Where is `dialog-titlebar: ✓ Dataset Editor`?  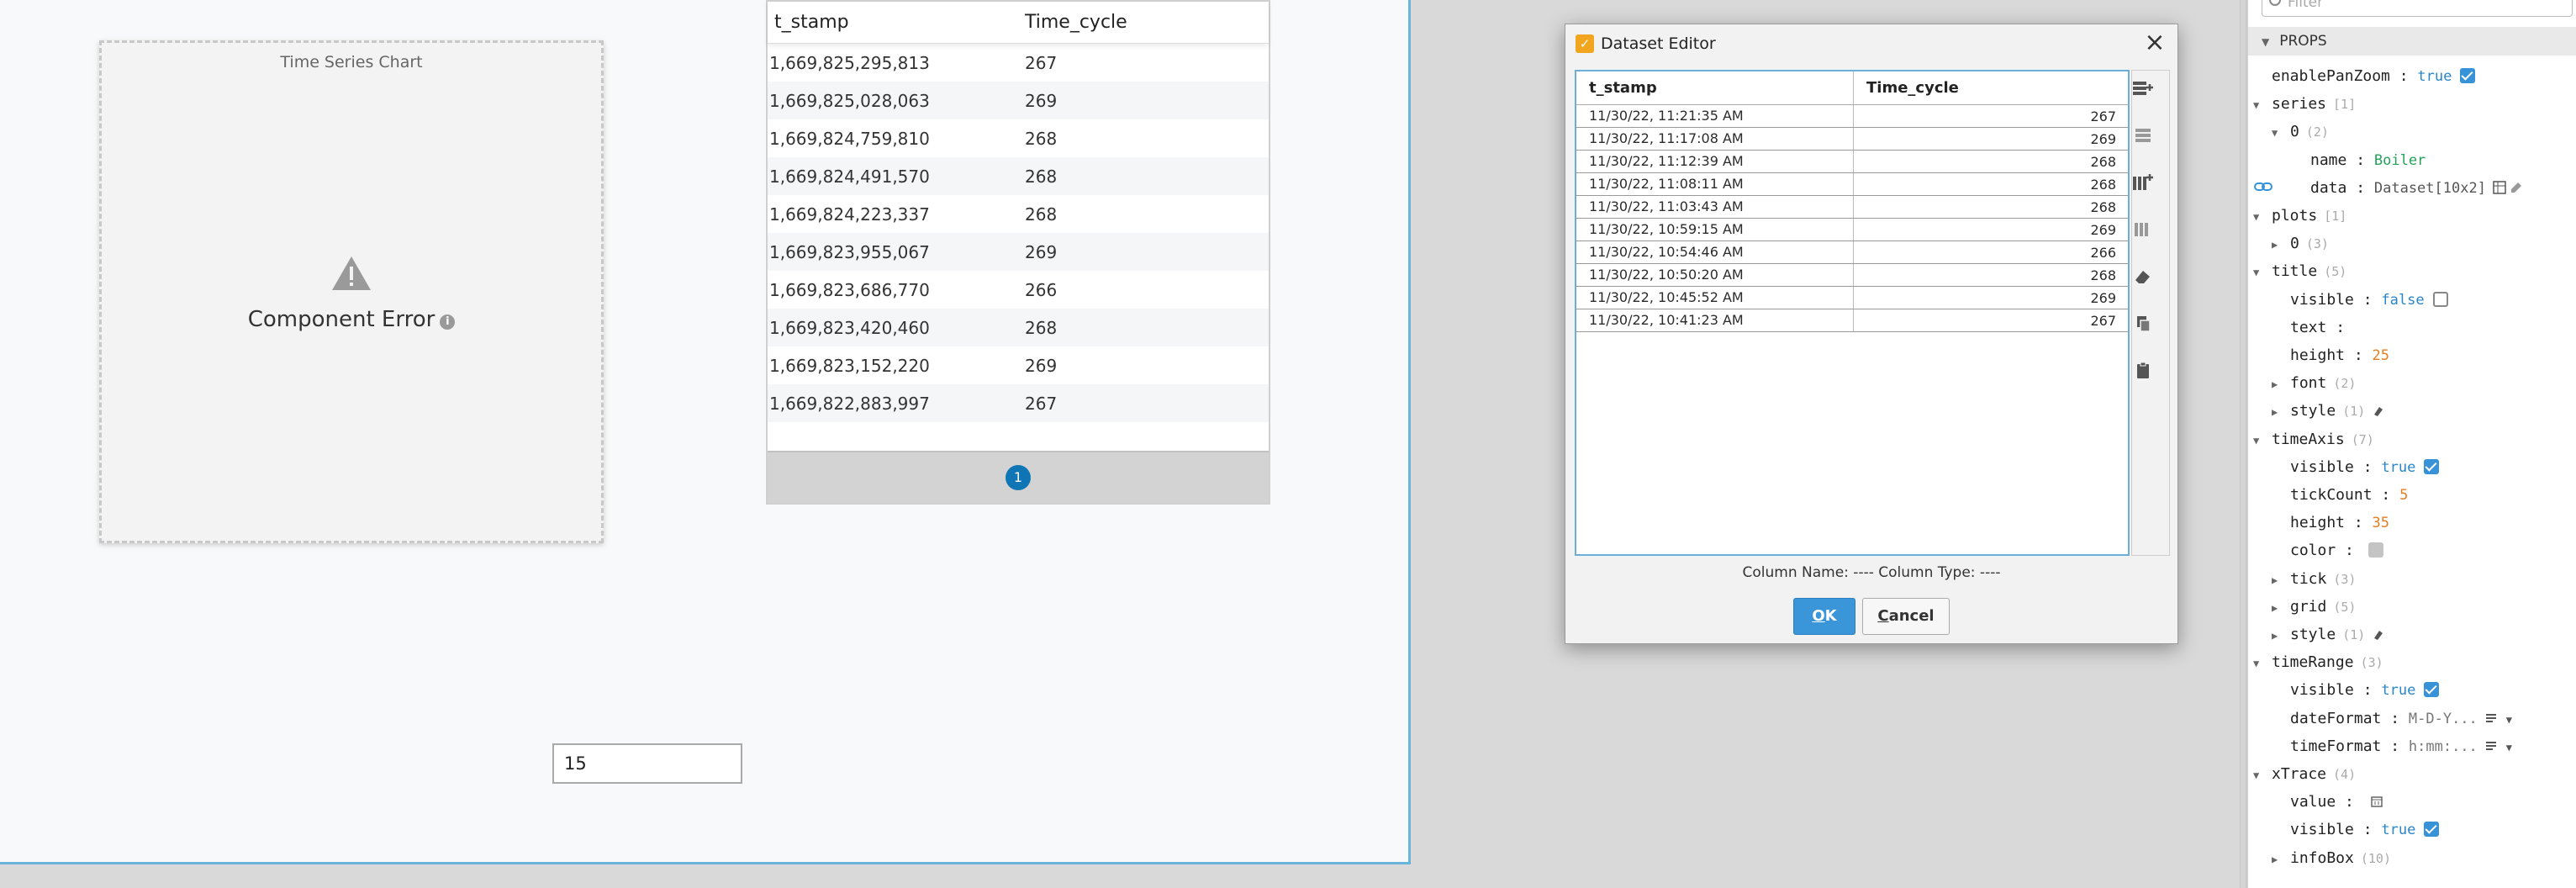 dialog-titlebar: ✓ Dataset Editor is located at coordinates (1871, 44).